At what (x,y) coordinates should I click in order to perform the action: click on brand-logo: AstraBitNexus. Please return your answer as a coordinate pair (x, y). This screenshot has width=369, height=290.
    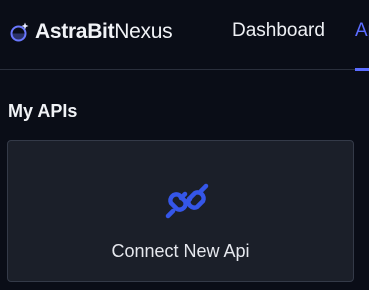
    Looking at the image, I should click on (90, 32).